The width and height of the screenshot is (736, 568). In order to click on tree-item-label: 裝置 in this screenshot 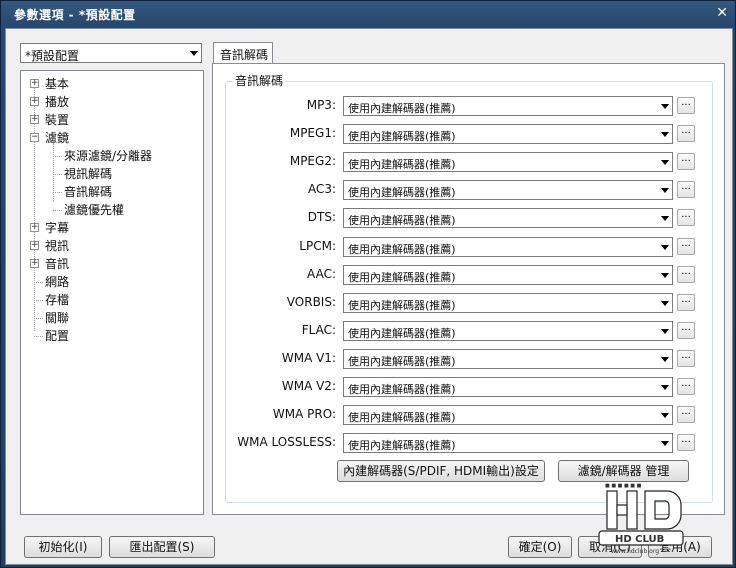, I will do `click(57, 120)`.